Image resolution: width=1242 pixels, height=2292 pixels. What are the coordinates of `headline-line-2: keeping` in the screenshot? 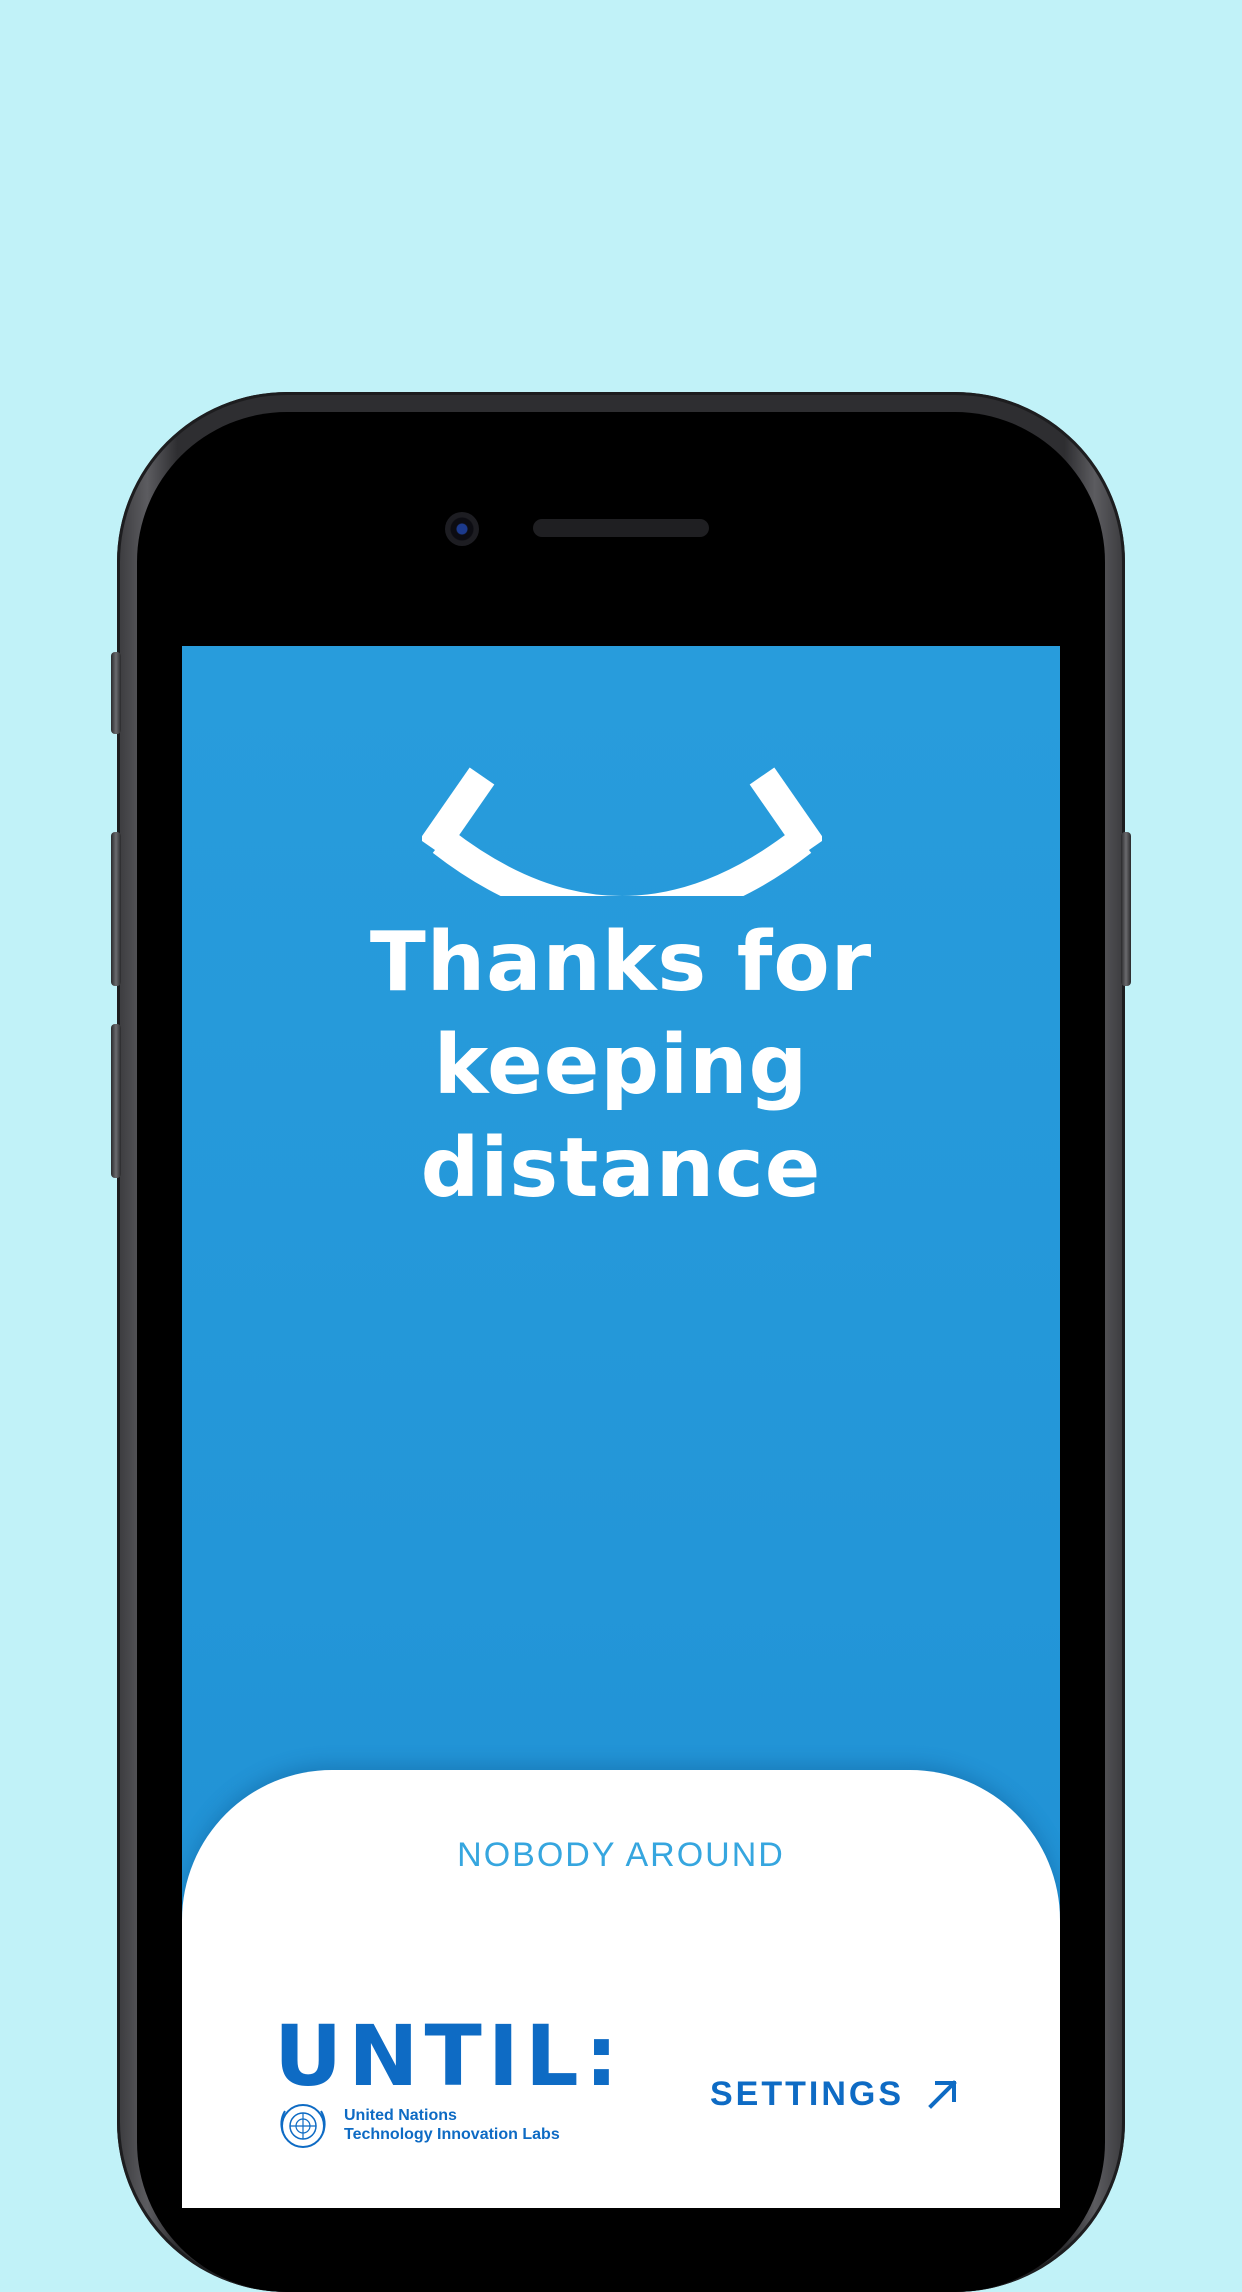 It's located at (621, 1065).